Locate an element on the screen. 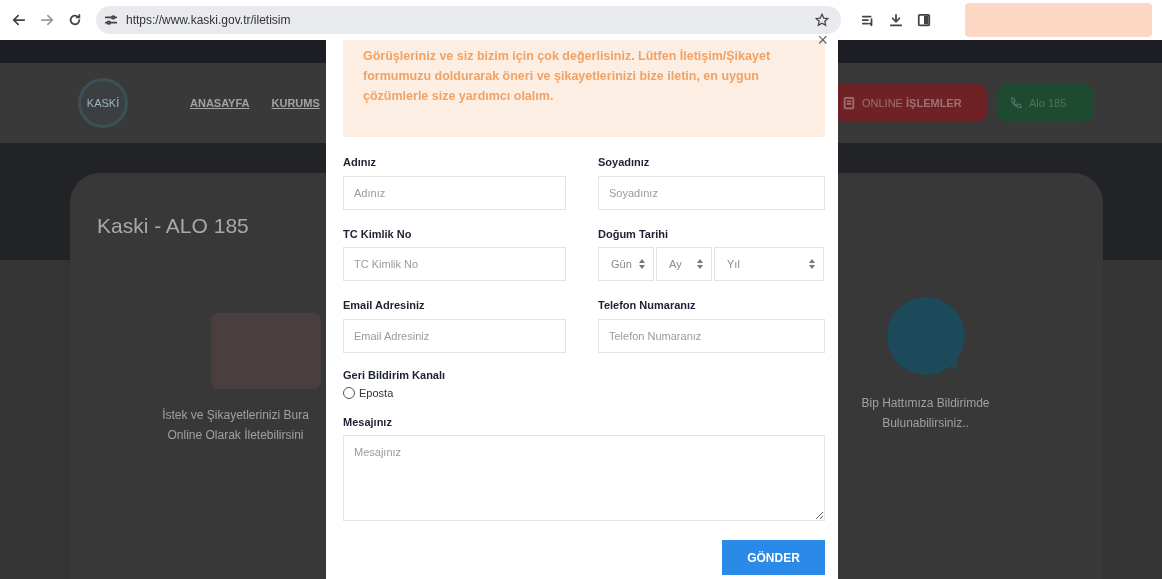 The height and width of the screenshot is (579, 1162). field-label: Doğum Tarihi is located at coordinates (634, 234).